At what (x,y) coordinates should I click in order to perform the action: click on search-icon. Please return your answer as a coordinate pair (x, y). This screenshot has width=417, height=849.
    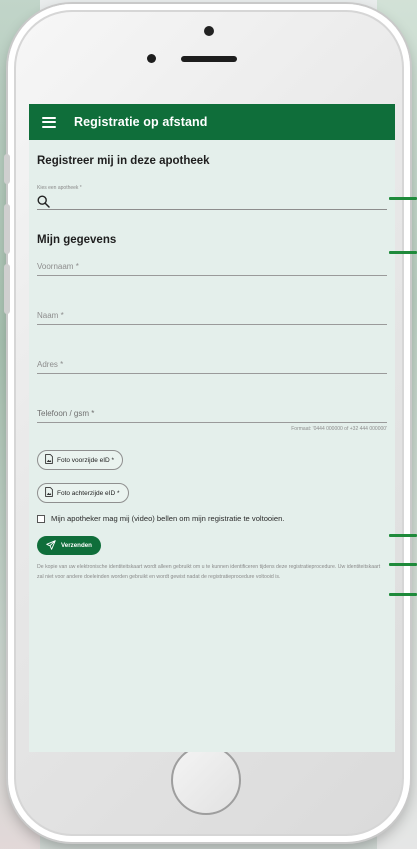
    Looking at the image, I should click on (43, 201).